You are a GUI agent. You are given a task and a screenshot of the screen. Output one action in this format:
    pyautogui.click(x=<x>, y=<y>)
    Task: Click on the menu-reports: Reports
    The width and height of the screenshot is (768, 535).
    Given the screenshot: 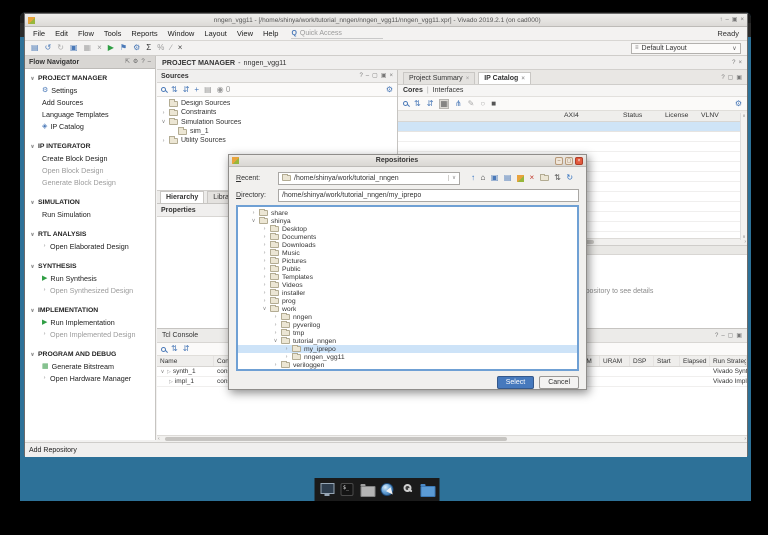 What is the action you would take?
    pyautogui.click(x=144, y=33)
    